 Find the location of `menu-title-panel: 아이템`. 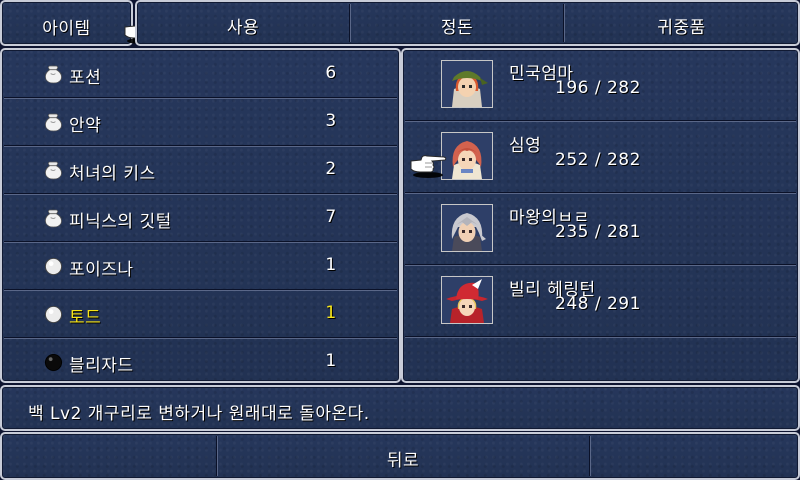

menu-title-panel: 아이템 is located at coordinates (66, 23).